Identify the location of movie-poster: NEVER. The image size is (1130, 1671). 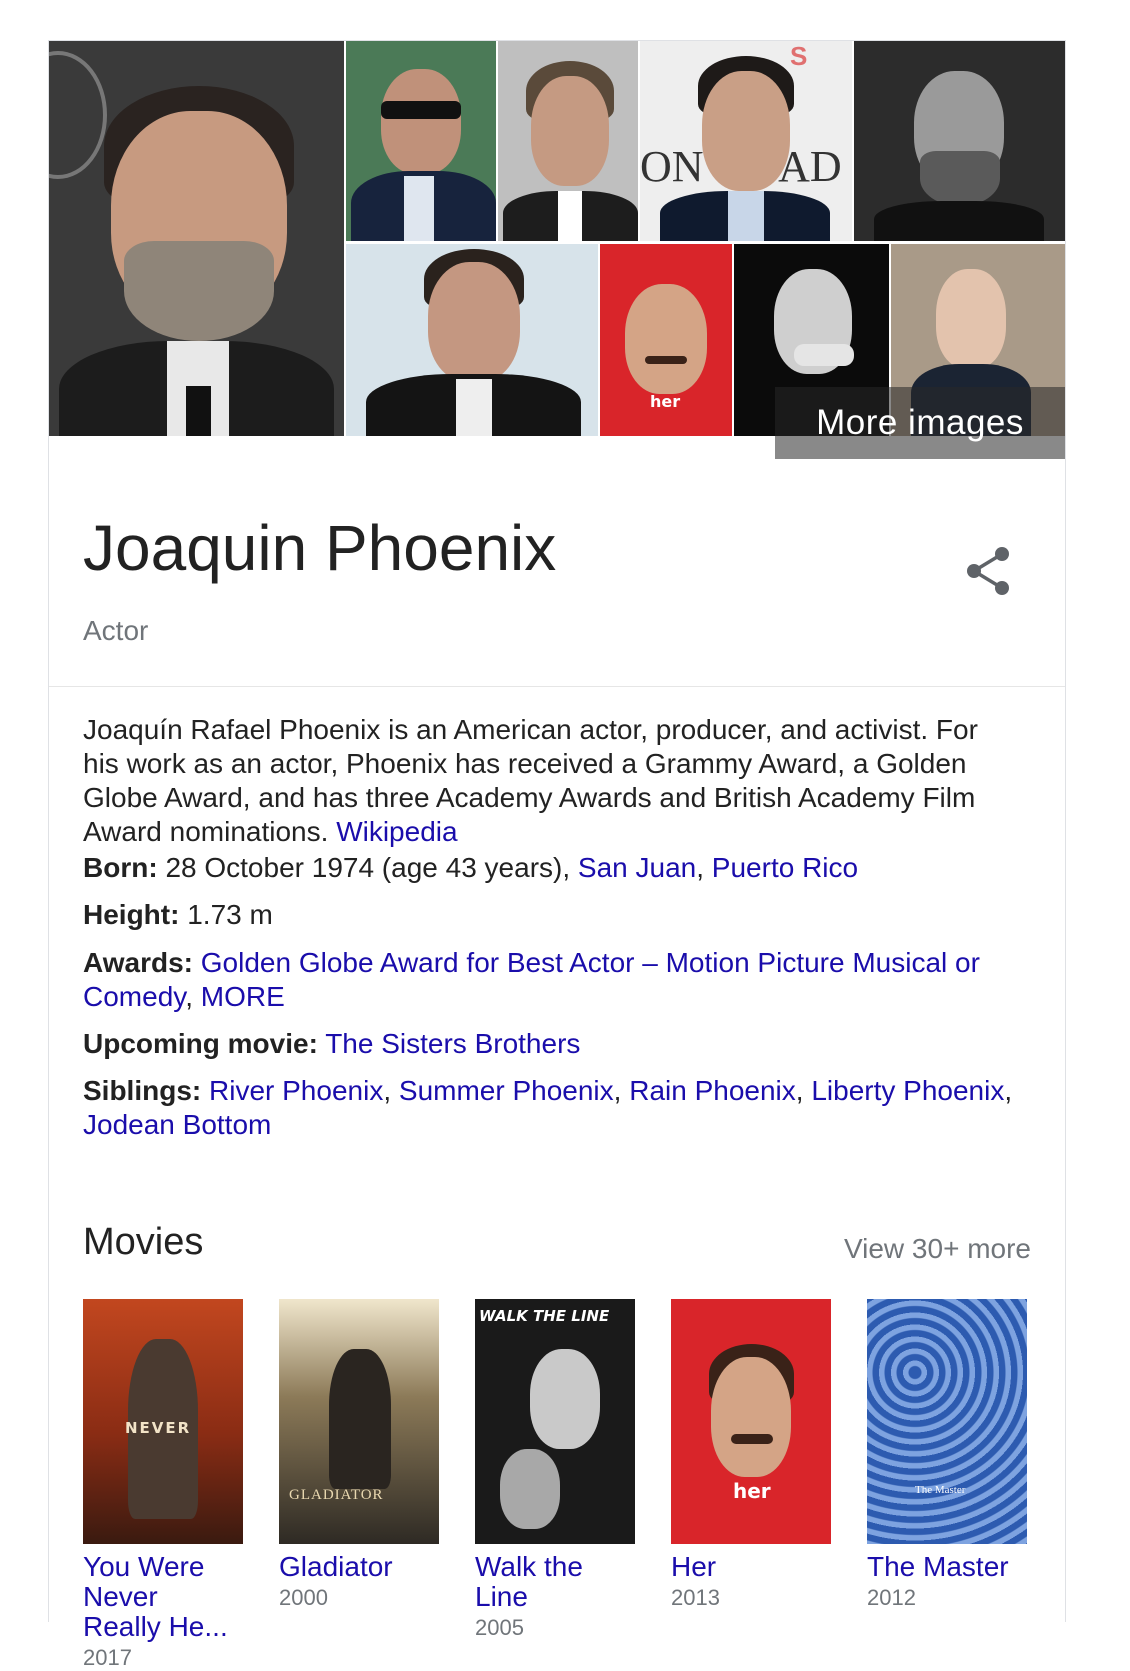
(163, 1421).